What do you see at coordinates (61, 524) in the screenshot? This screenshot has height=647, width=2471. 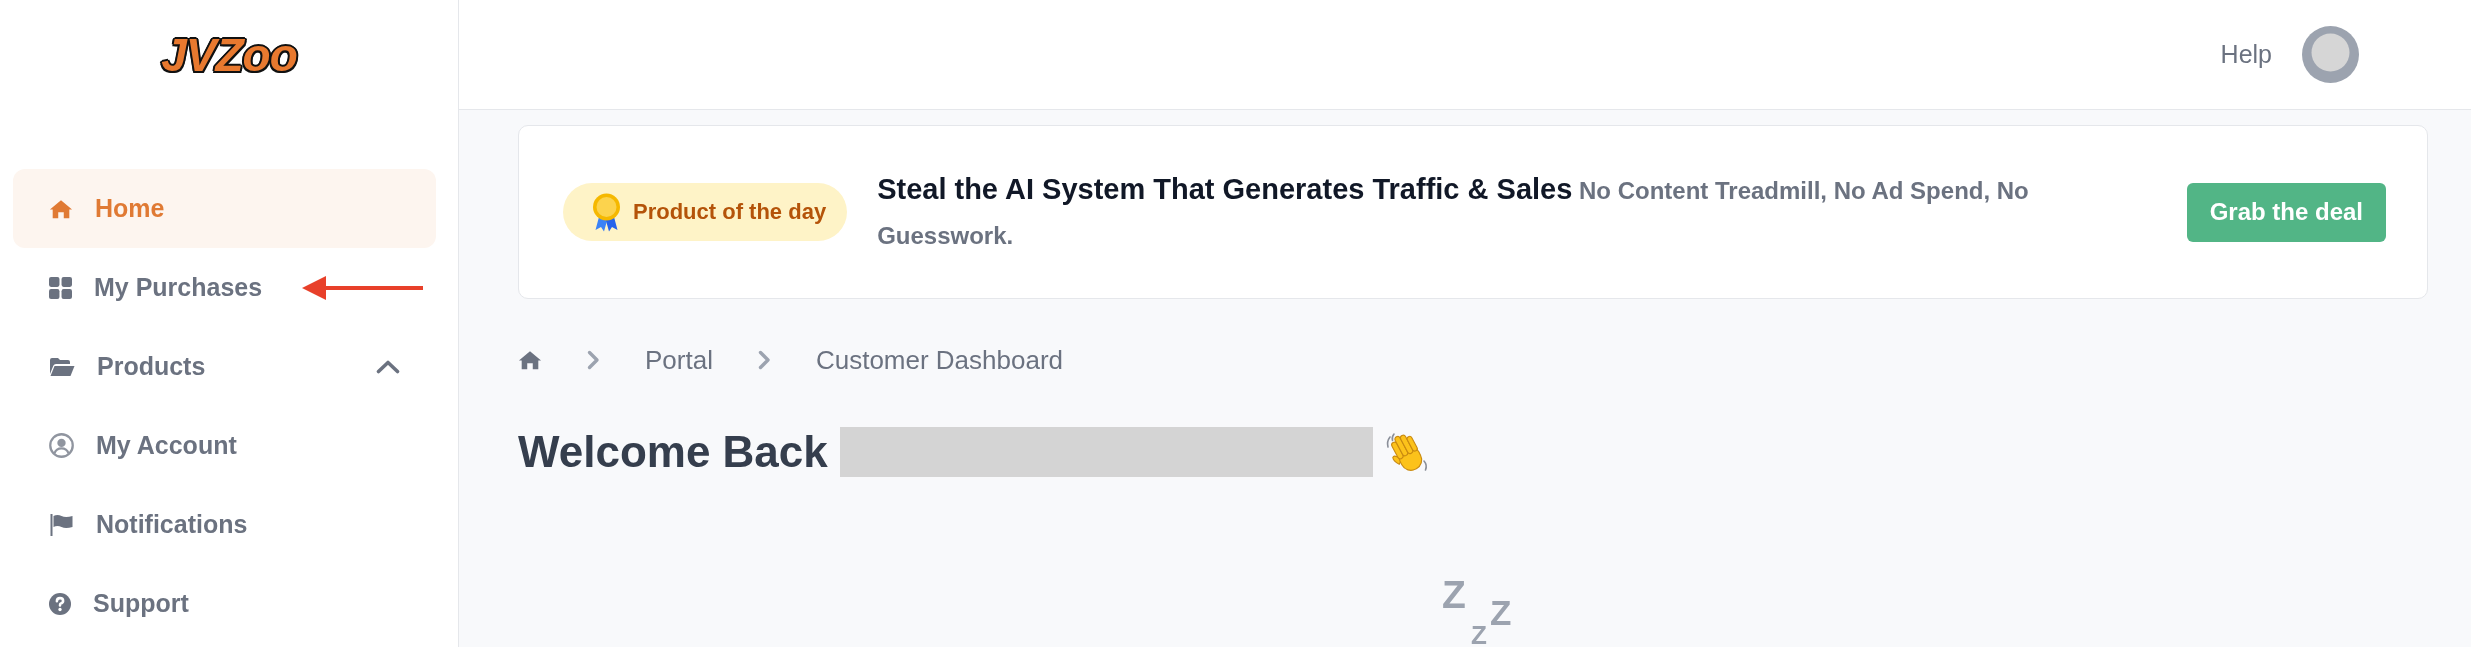 I see `flag-icon` at bounding box center [61, 524].